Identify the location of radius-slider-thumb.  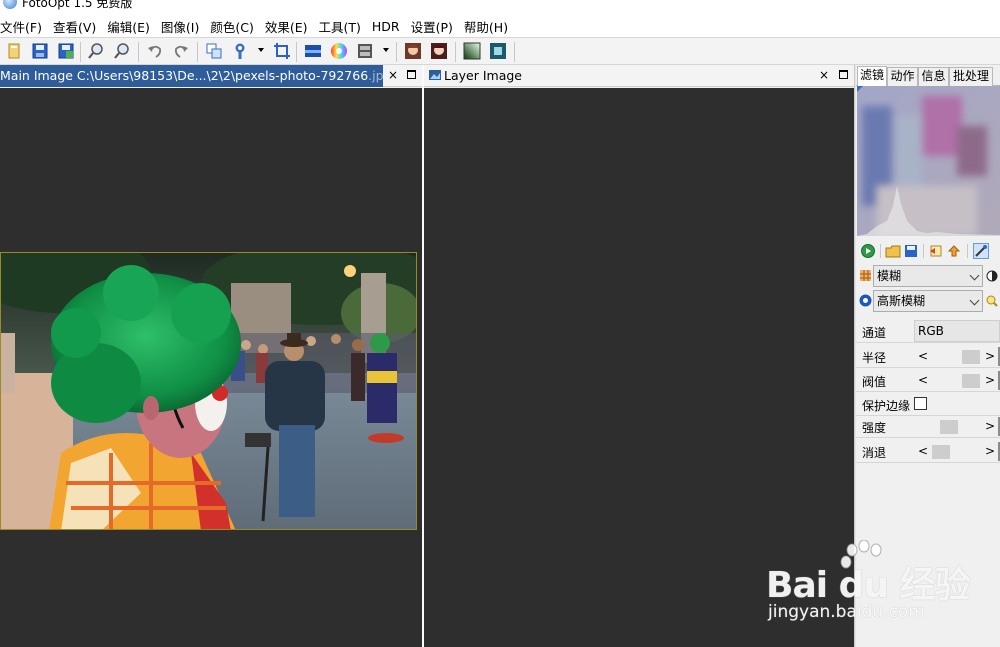
(971, 357).